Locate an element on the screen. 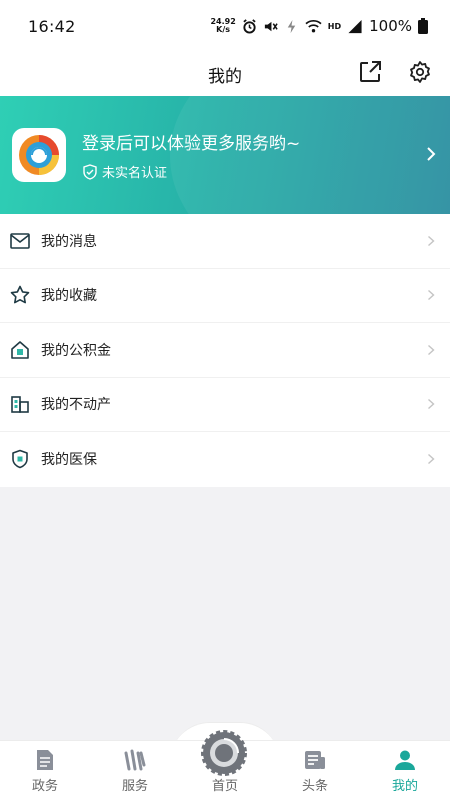 The width and height of the screenshot is (450, 800). header-actions is located at coordinates (395, 72).